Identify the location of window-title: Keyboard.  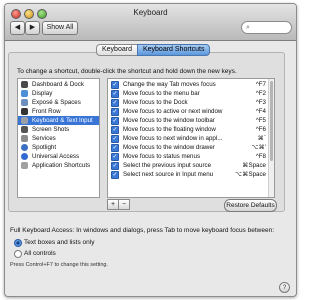
(150, 12).